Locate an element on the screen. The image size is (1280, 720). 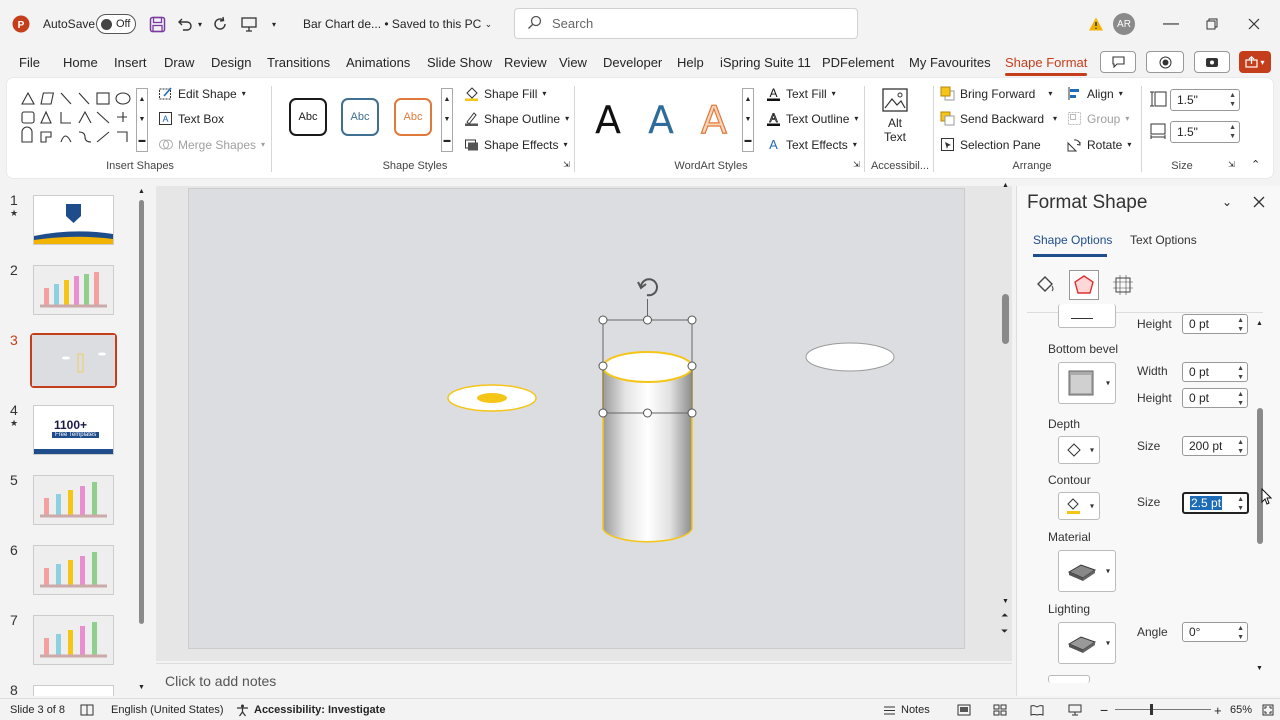
bottom-bevel-button: ▾ is located at coordinates (1087, 383).